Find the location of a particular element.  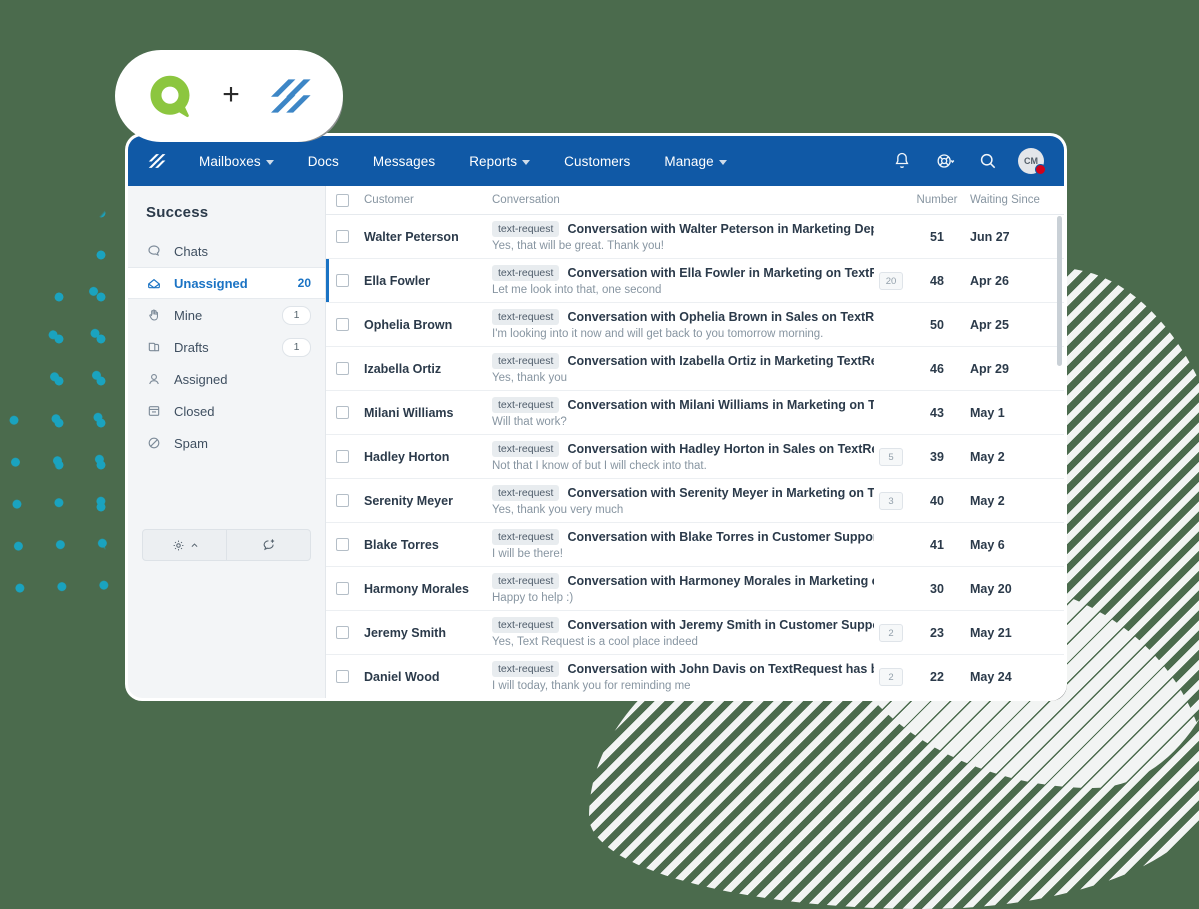

sidebar-item-label: Closed is located at coordinates (194, 411).